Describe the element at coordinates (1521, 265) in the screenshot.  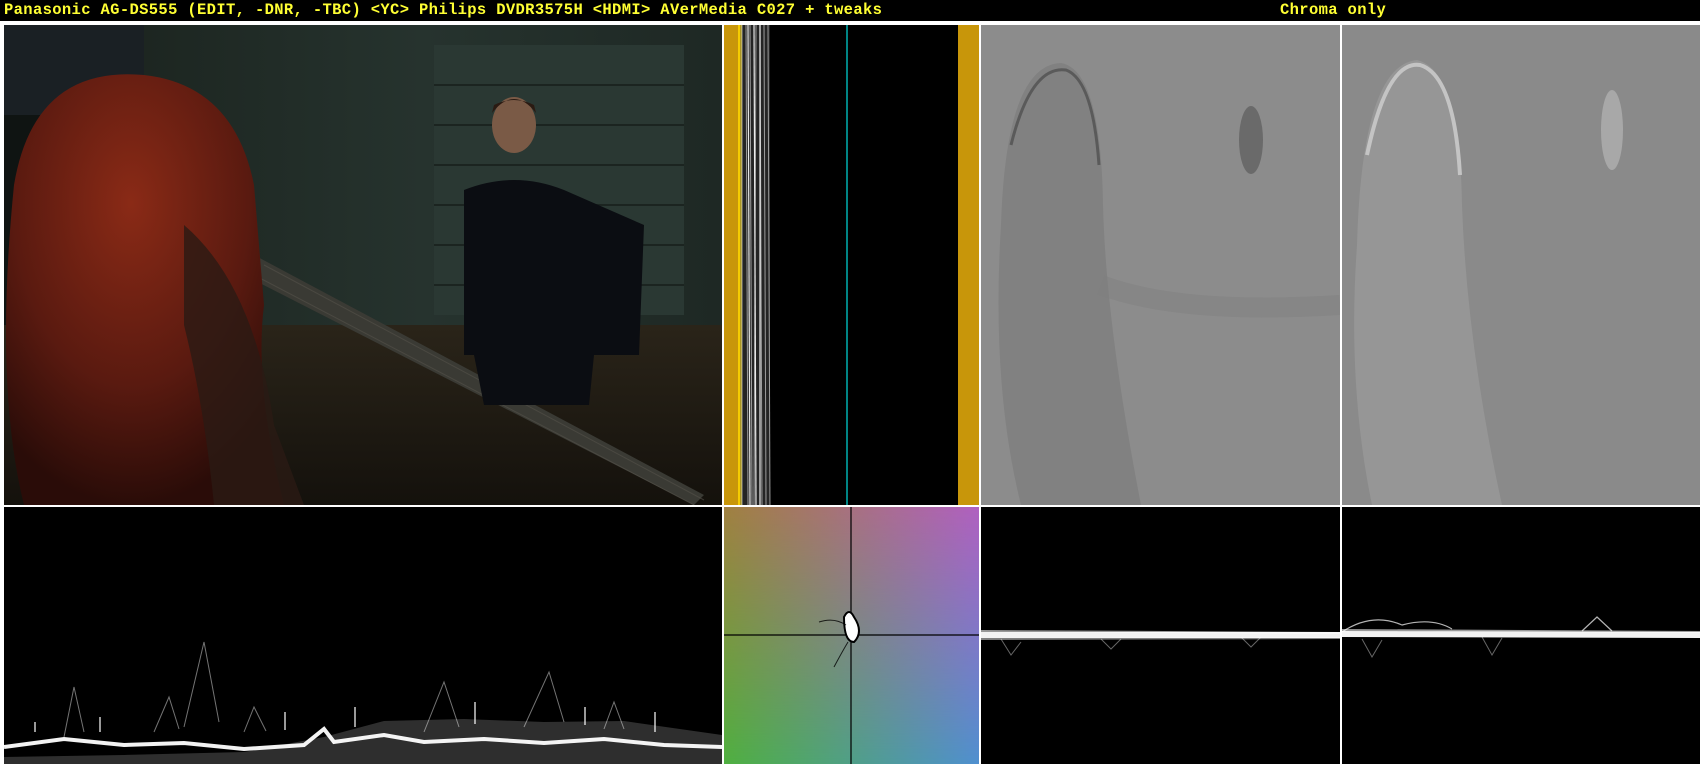
I see `chroma-v-image` at that location.